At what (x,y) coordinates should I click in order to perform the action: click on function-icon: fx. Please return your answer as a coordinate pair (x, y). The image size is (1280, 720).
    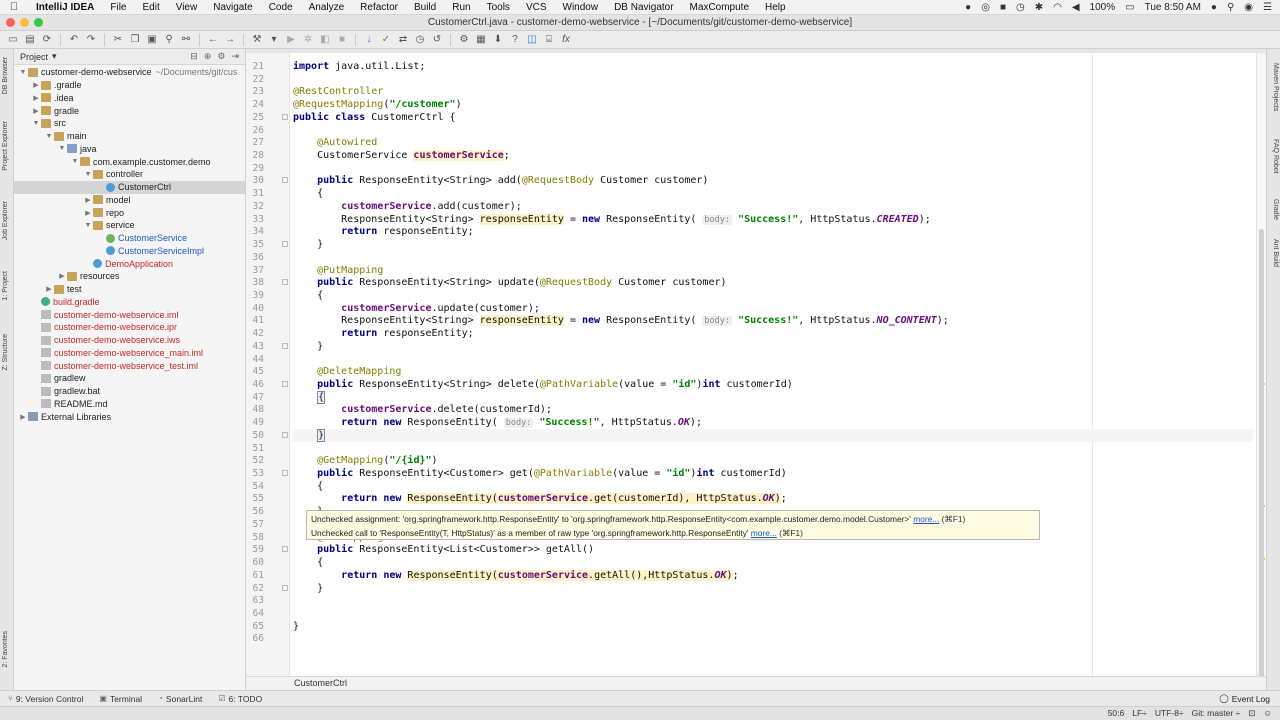
    Looking at the image, I should click on (566, 40).